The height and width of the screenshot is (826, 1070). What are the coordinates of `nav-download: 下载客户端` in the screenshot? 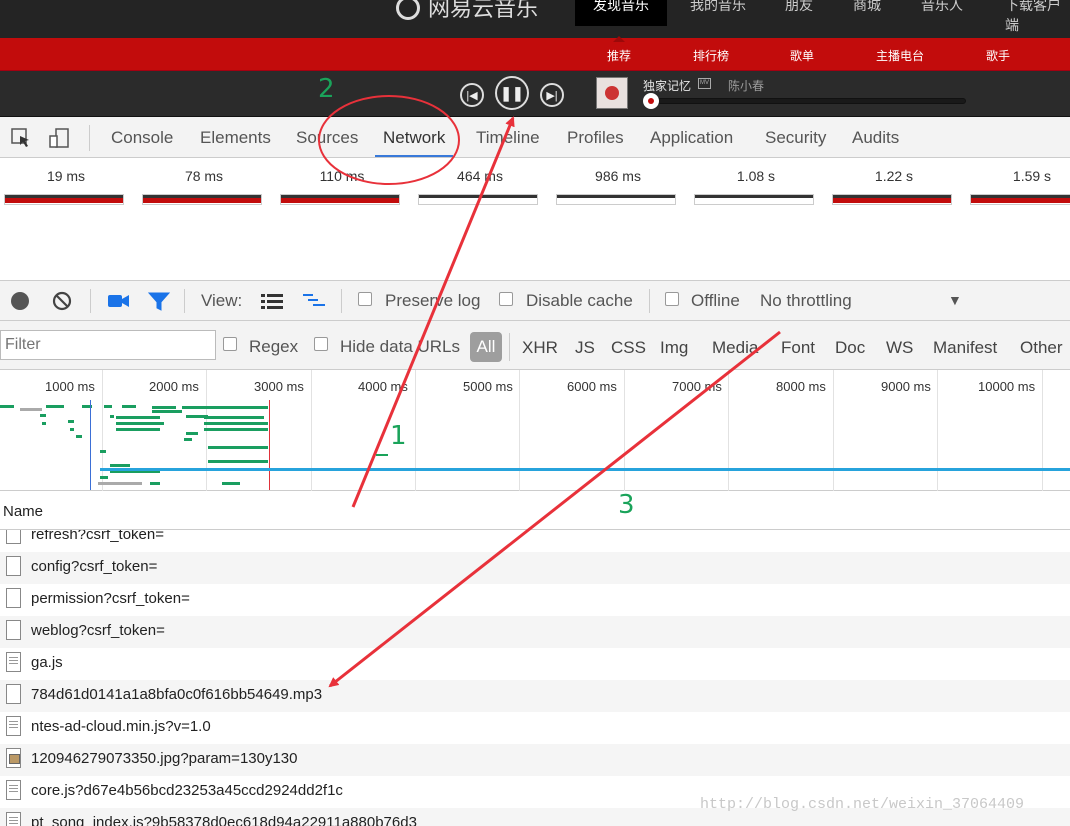 It's located at (1037, 17).